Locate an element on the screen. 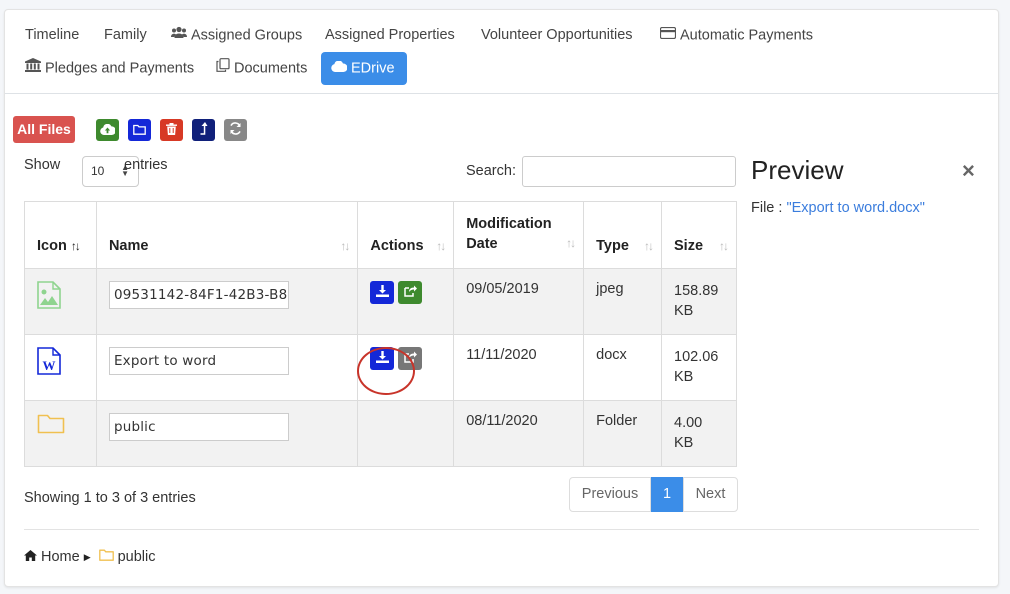 The image size is (1010, 594). column-header-modification-date: Modification Date ↑↓ is located at coordinates (519, 235).